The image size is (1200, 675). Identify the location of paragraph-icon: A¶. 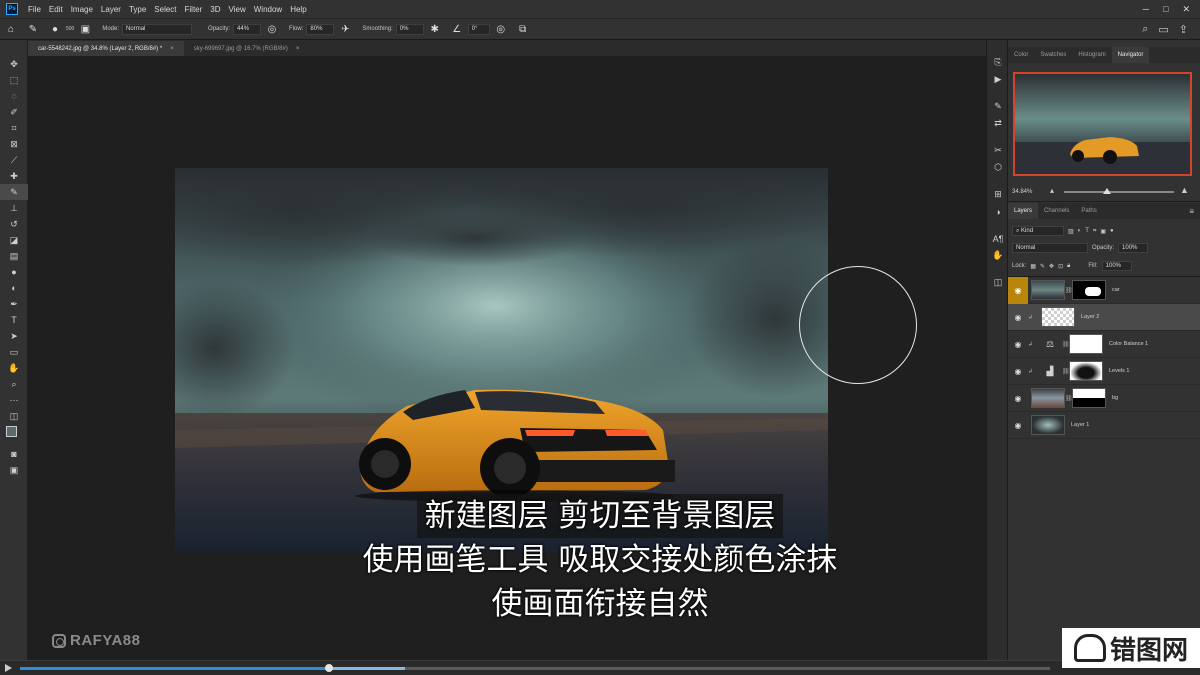
(998, 238).